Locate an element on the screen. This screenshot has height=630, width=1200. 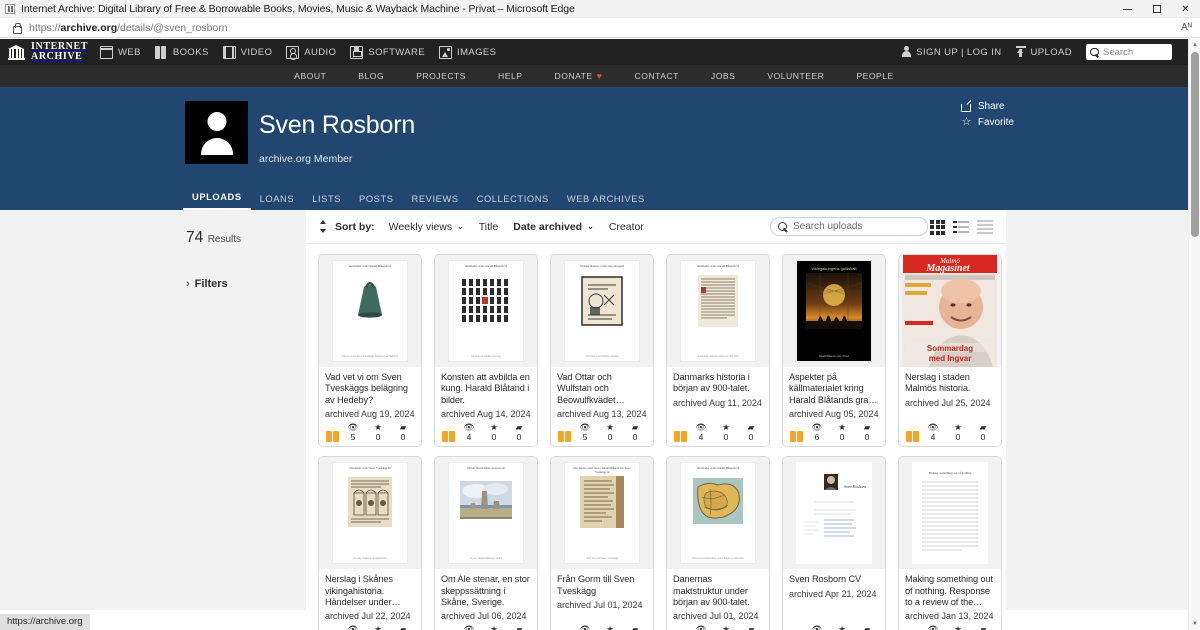
close-button: ✕ is located at coordinates (1185, 9).